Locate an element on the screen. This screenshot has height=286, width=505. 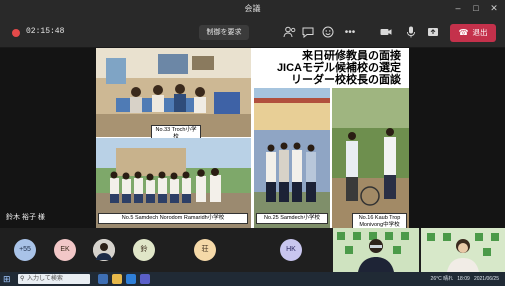
file-explorer-icon is located at coordinates (117, 279).